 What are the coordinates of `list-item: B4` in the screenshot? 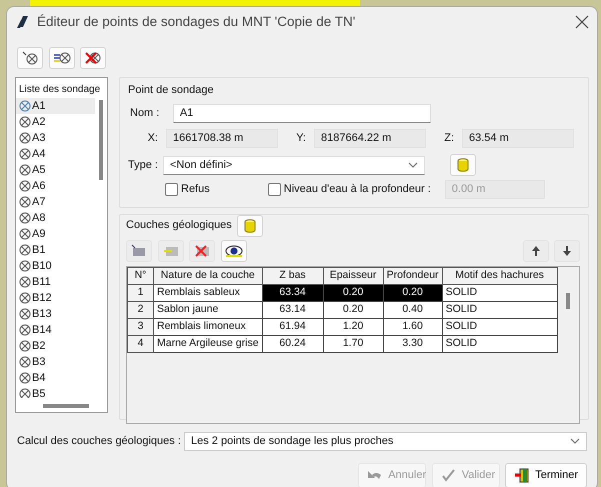 It's located at (55, 378).